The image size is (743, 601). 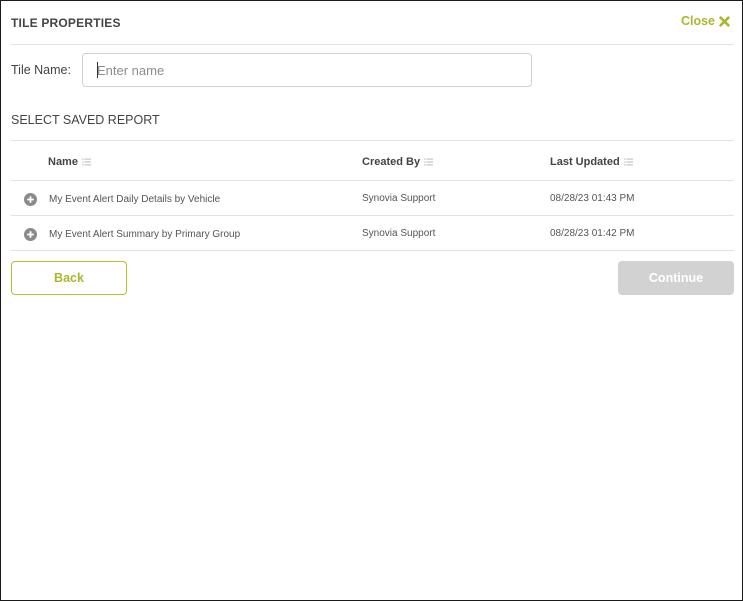 What do you see at coordinates (145, 234) in the screenshot?
I see `report-name: My Event Alert Summary by Primary Group` at bounding box center [145, 234].